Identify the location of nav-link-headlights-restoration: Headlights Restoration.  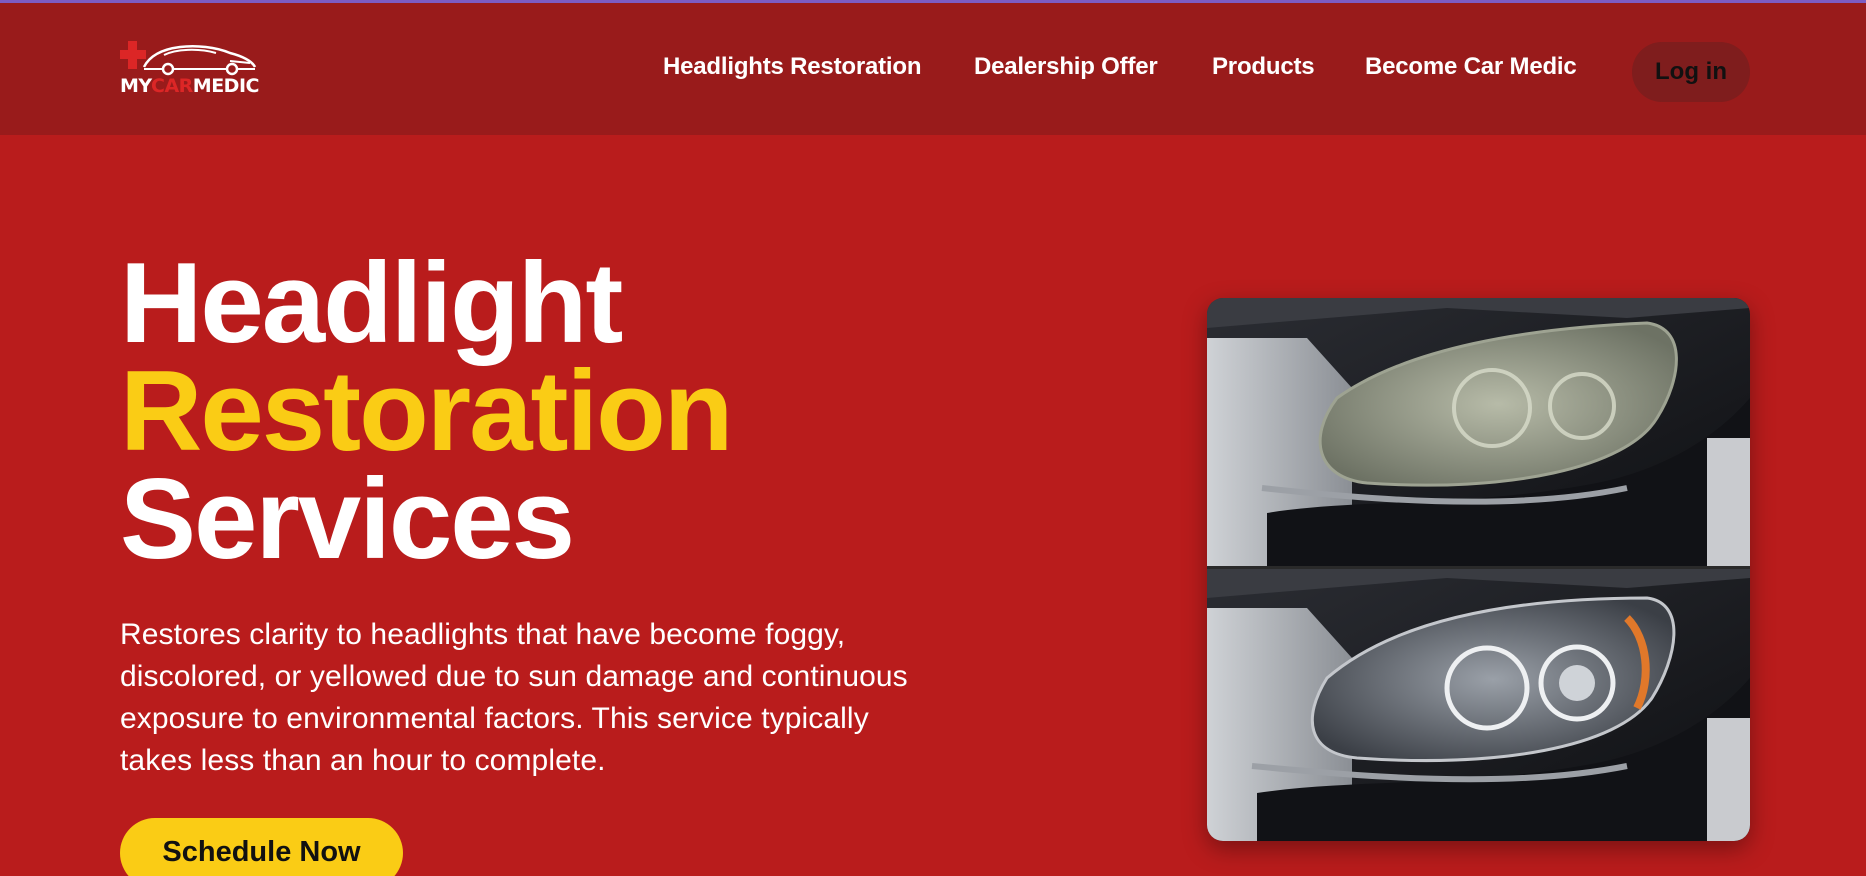
(792, 67).